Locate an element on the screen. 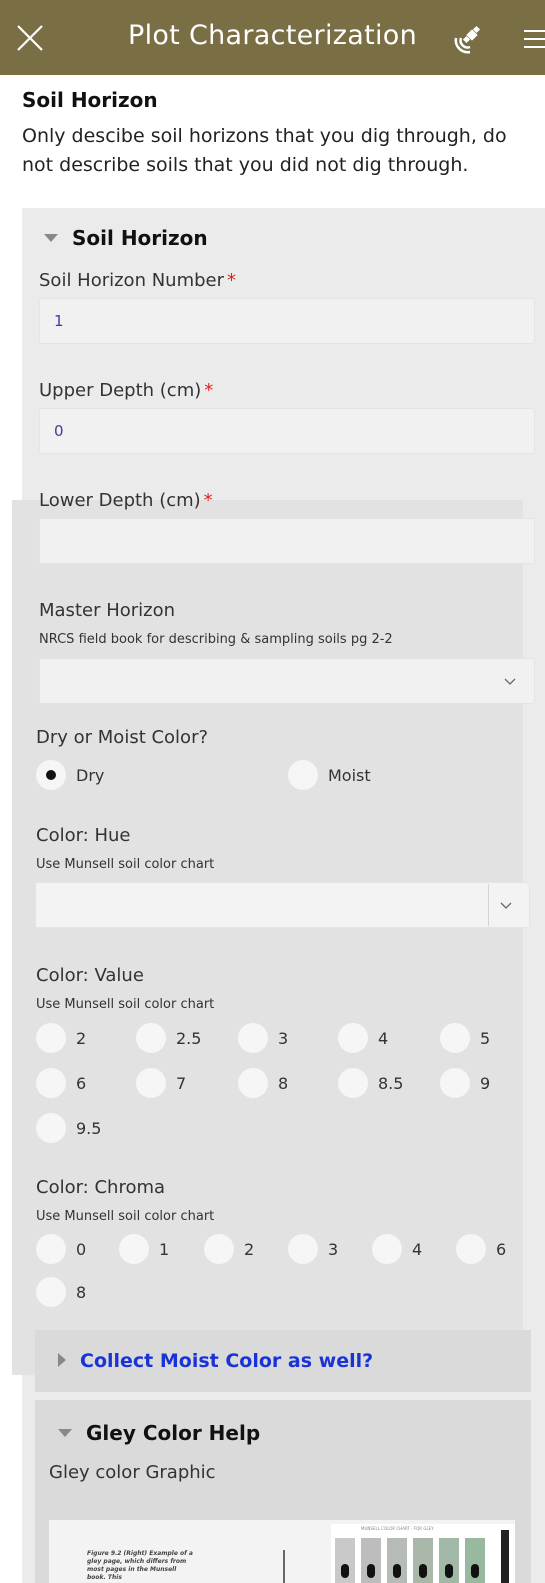 This screenshot has height=1583, width=545. chroma-option: 4 is located at coordinates (397, 1249).